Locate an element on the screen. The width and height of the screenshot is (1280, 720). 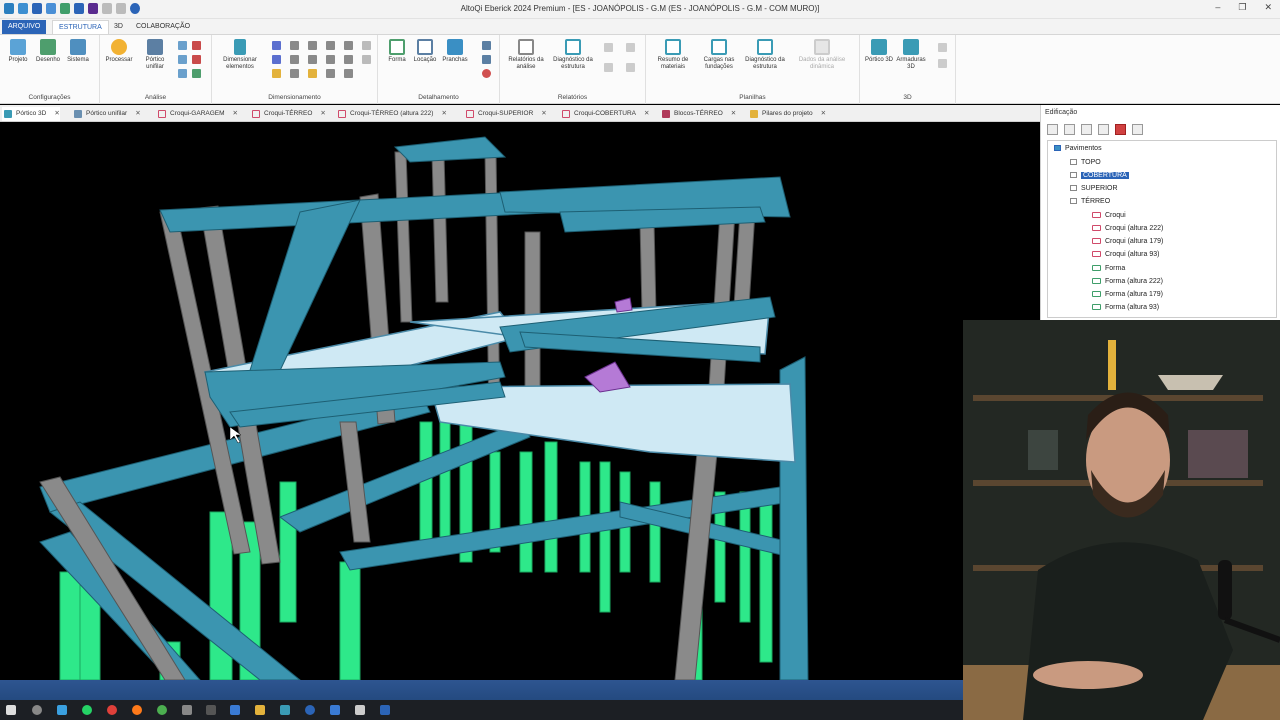
file-explorer-icon is located at coordinates (260, 710).